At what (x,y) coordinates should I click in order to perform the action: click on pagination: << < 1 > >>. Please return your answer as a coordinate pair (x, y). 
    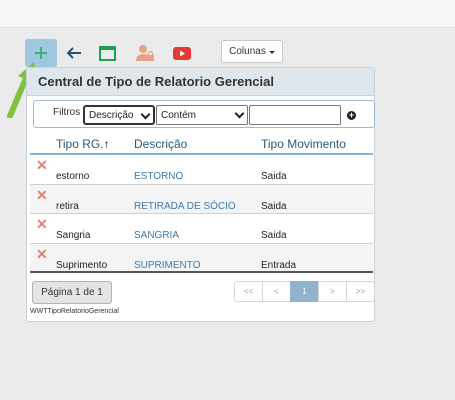
    Looking at the image, I should click on (304, 291).